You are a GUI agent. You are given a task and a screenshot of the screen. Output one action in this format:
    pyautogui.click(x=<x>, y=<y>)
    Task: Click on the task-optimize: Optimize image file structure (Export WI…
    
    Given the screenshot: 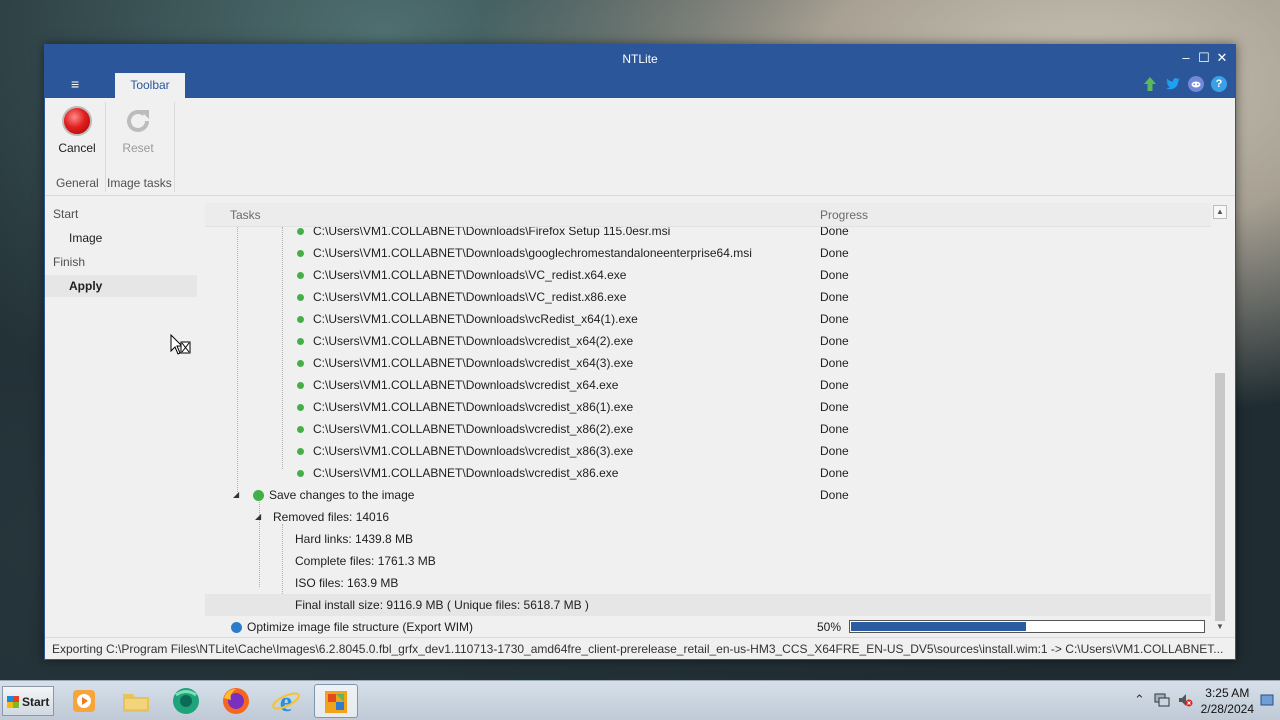 What is the action you would take?
    pyautogui.click(x=708, y=625)
    